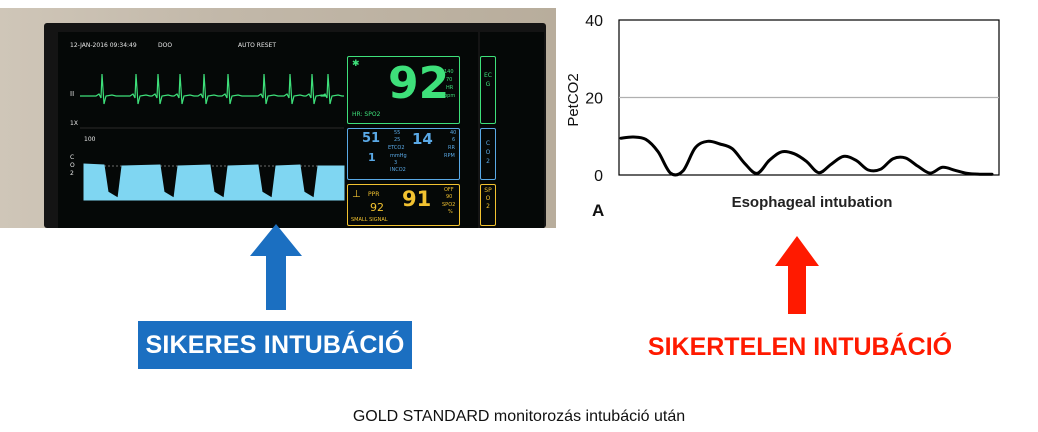 Image resolution: width=1038 pixels, height=432 pixels. I want to click on rr-value: 14, so click(422, 139).